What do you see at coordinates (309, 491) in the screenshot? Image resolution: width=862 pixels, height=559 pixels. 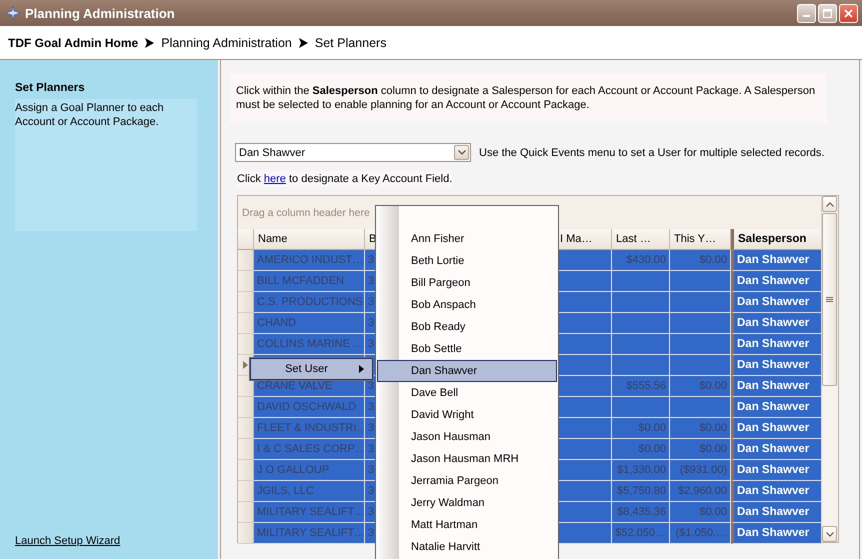 I see `table-cell: JGILS, LLC` at bounding box center [309, 491].